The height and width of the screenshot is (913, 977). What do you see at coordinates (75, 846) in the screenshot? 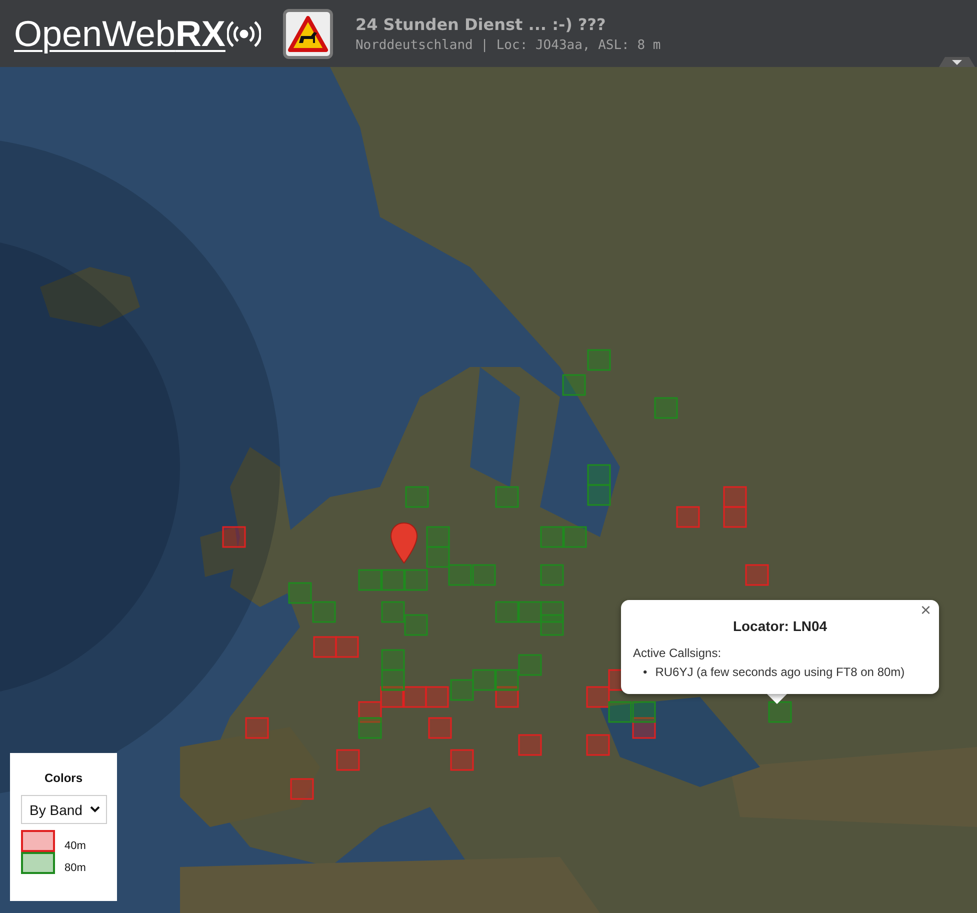
I see `legend-label: 40m` at bounding box center [75, 846].